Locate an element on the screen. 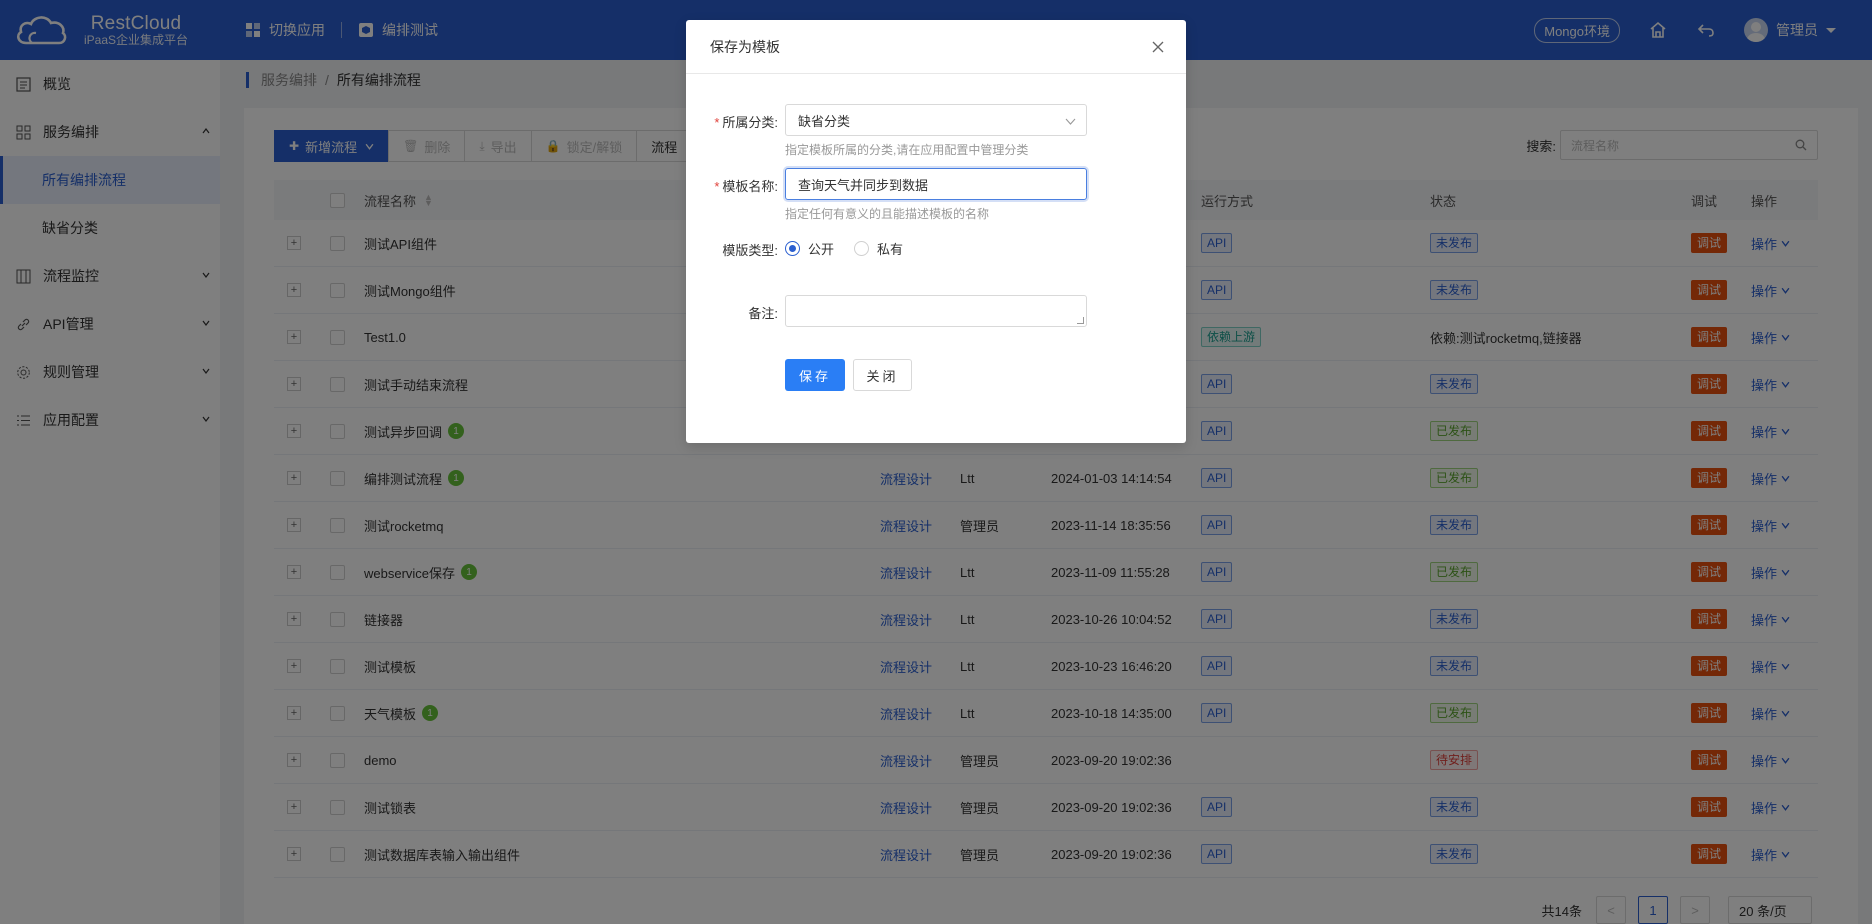 The width and height of the screenshot is (1872, 924). remark-textarea is located at coordinates (936, 311).